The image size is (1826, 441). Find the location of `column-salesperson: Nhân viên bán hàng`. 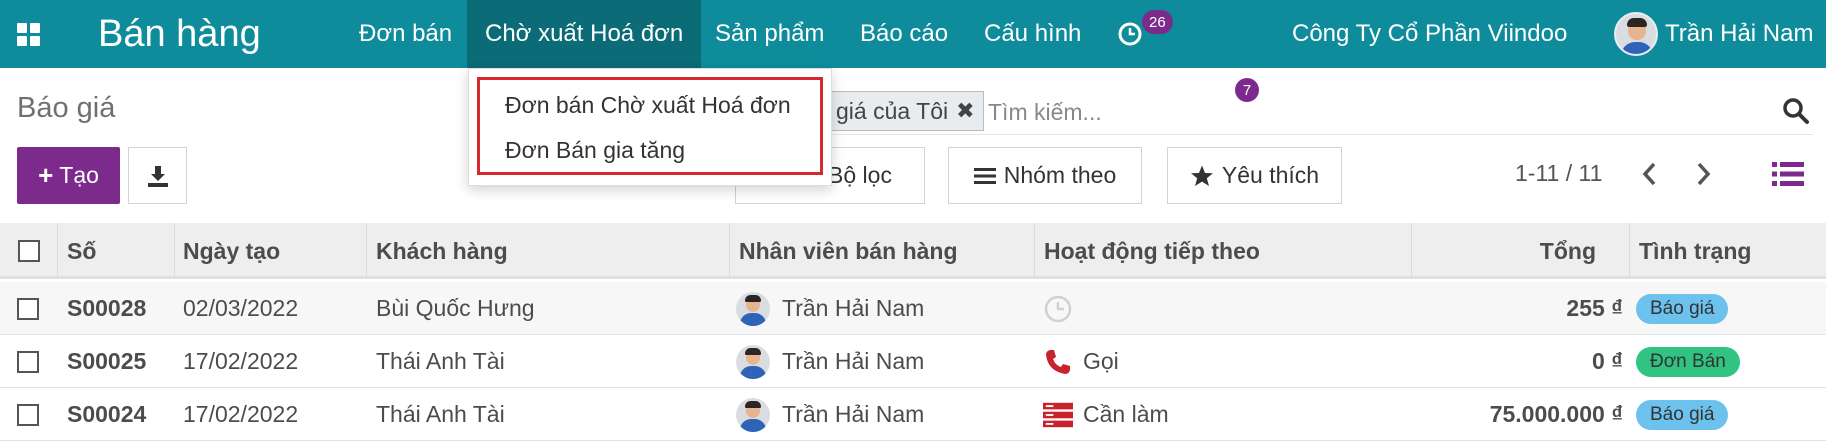

column-salesperson: Nhân viên bán hàng is located at coordinates (882, 251).